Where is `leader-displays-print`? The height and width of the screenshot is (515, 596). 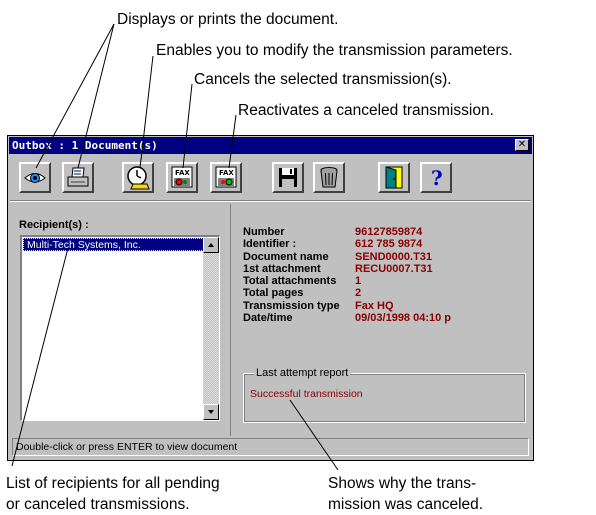
leader-displays-print is located at coordinates (96, 96).